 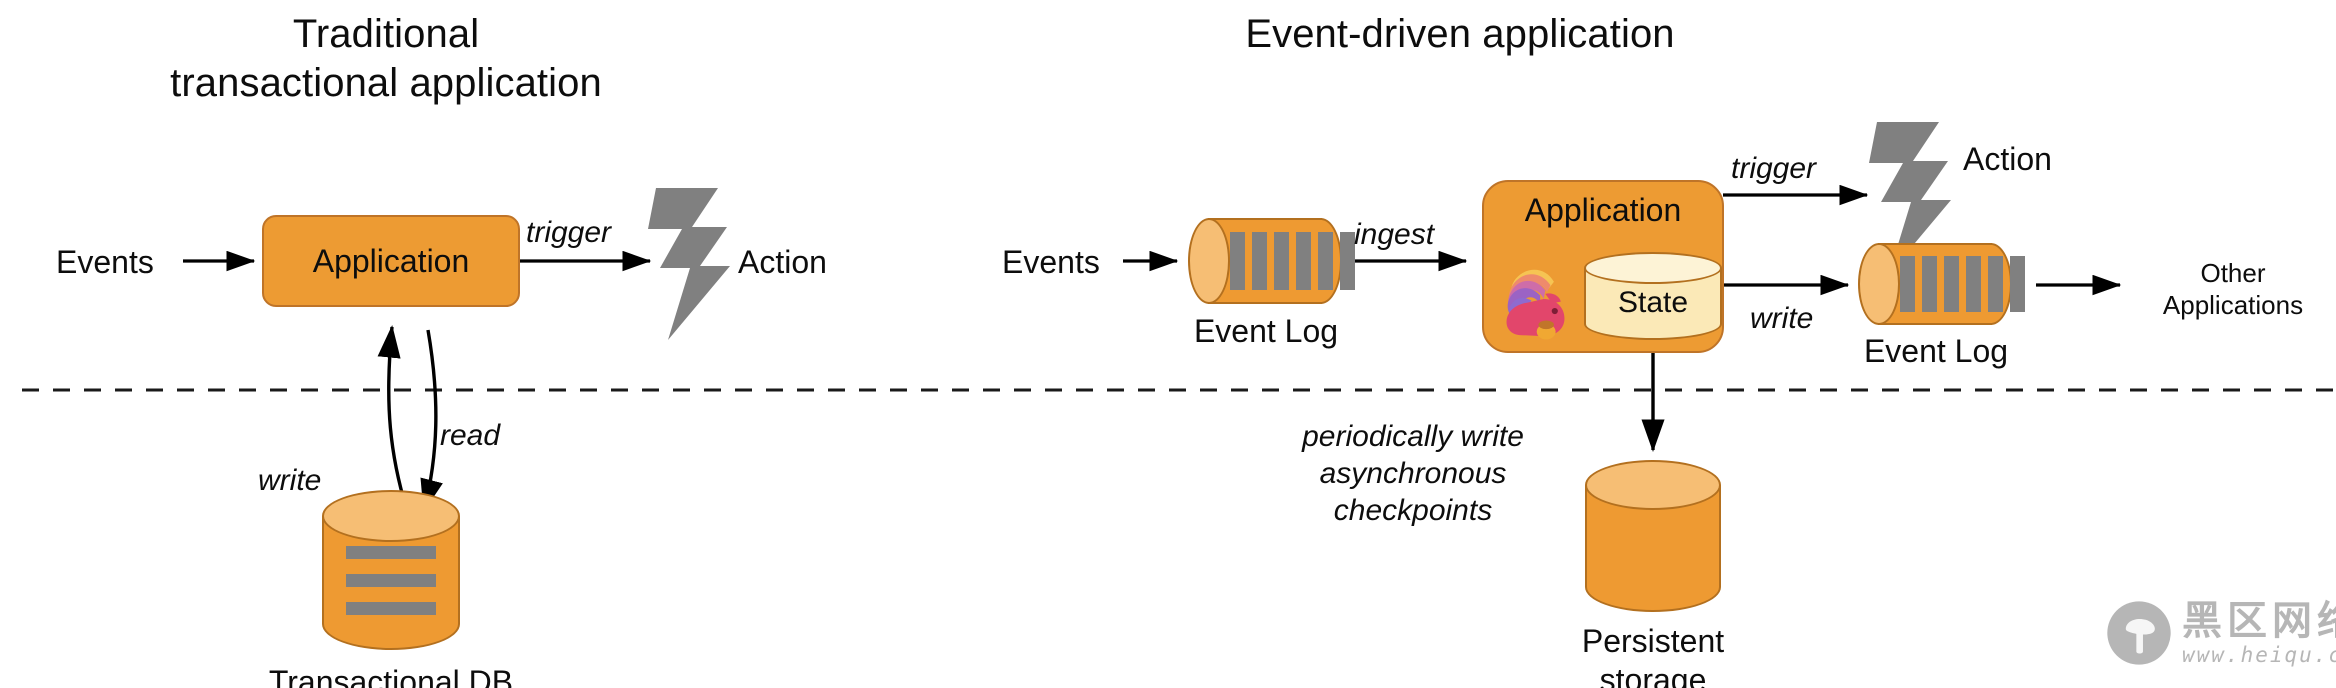 I want to click on left-write-label: write, so click(x=290, y=480).